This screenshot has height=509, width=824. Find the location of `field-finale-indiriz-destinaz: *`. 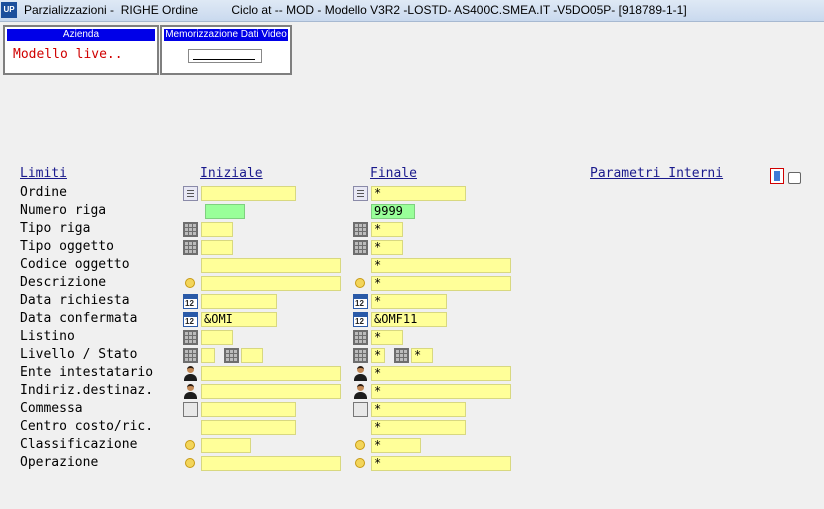

field-finale-indiriz-destinaz: * is located at coordinates (441, 391).